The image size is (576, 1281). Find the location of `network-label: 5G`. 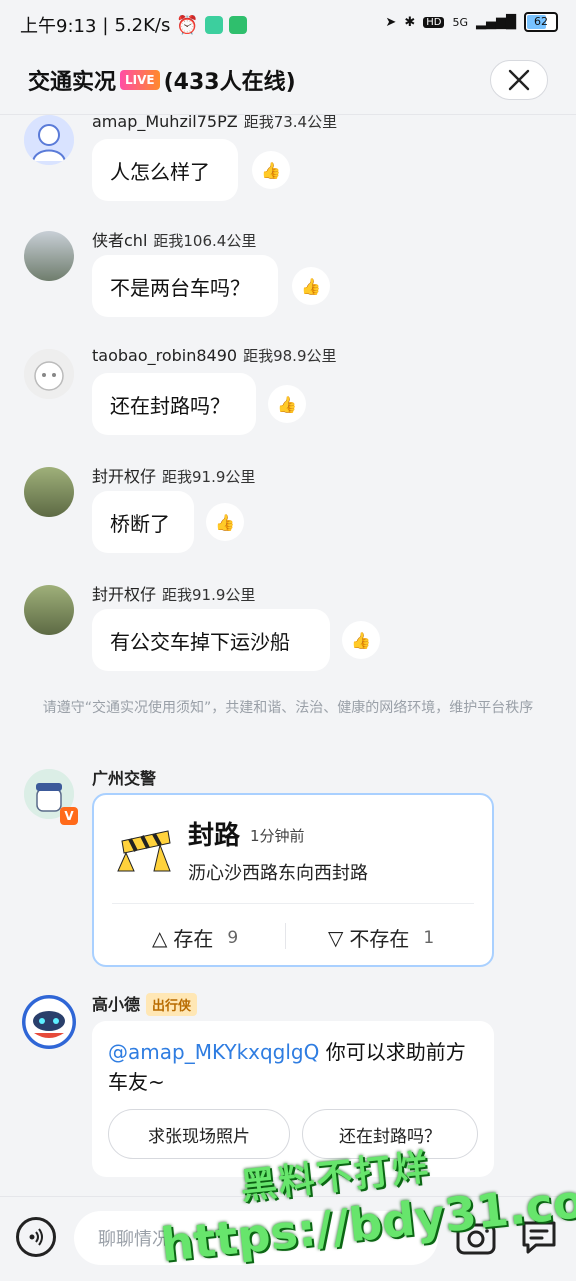

network-label: 5G is located at coordinates (460, 22).